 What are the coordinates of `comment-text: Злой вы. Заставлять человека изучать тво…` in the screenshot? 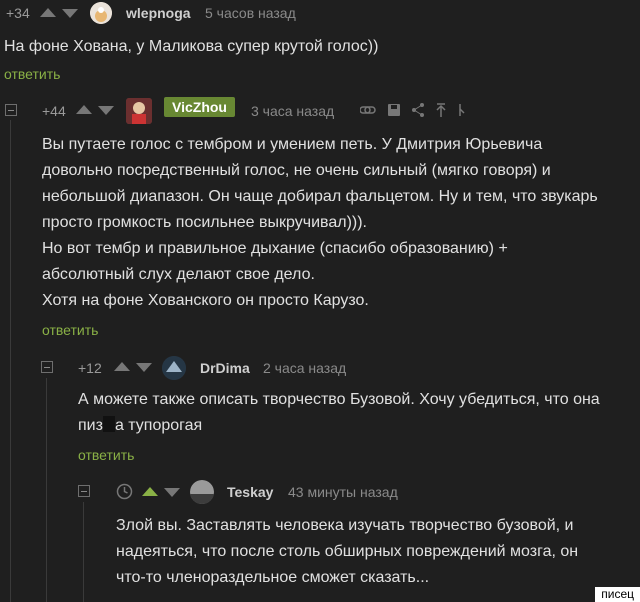 It's located at (347, 551).